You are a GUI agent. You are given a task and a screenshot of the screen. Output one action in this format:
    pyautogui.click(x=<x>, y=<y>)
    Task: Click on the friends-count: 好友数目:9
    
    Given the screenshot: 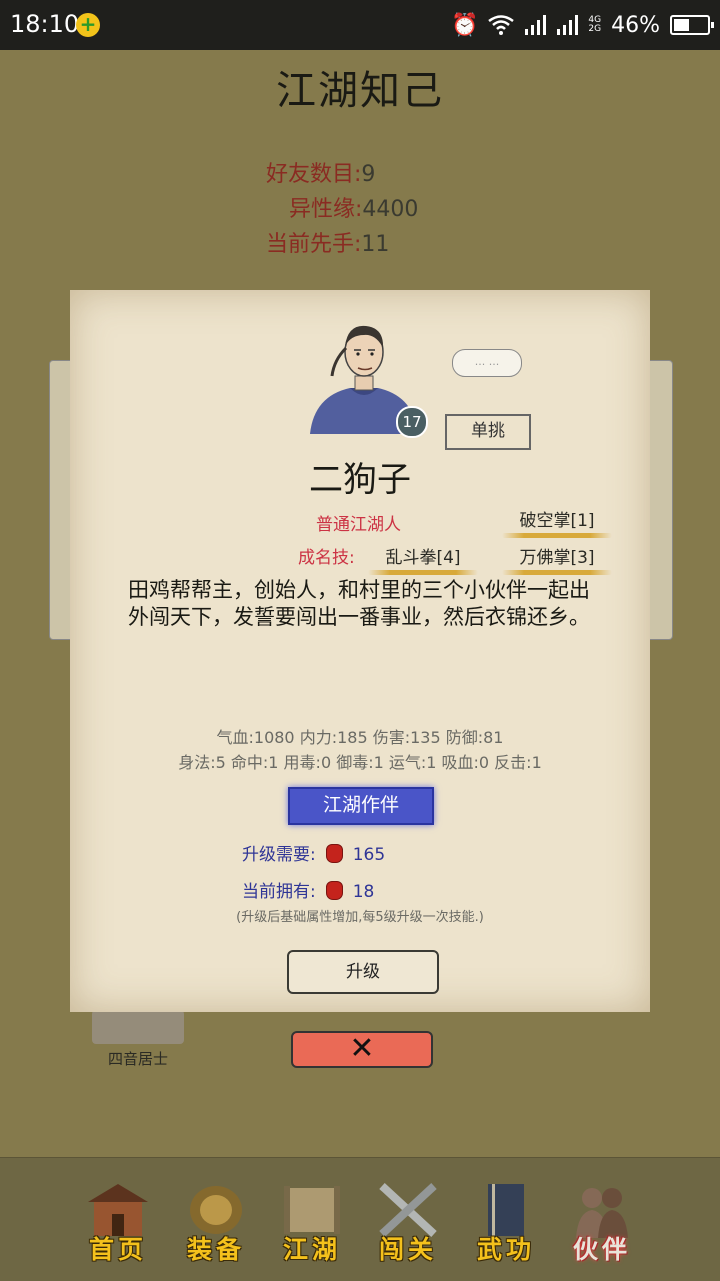 What is the action you would take?
    pyautogui.click(x=320, y=172)
    